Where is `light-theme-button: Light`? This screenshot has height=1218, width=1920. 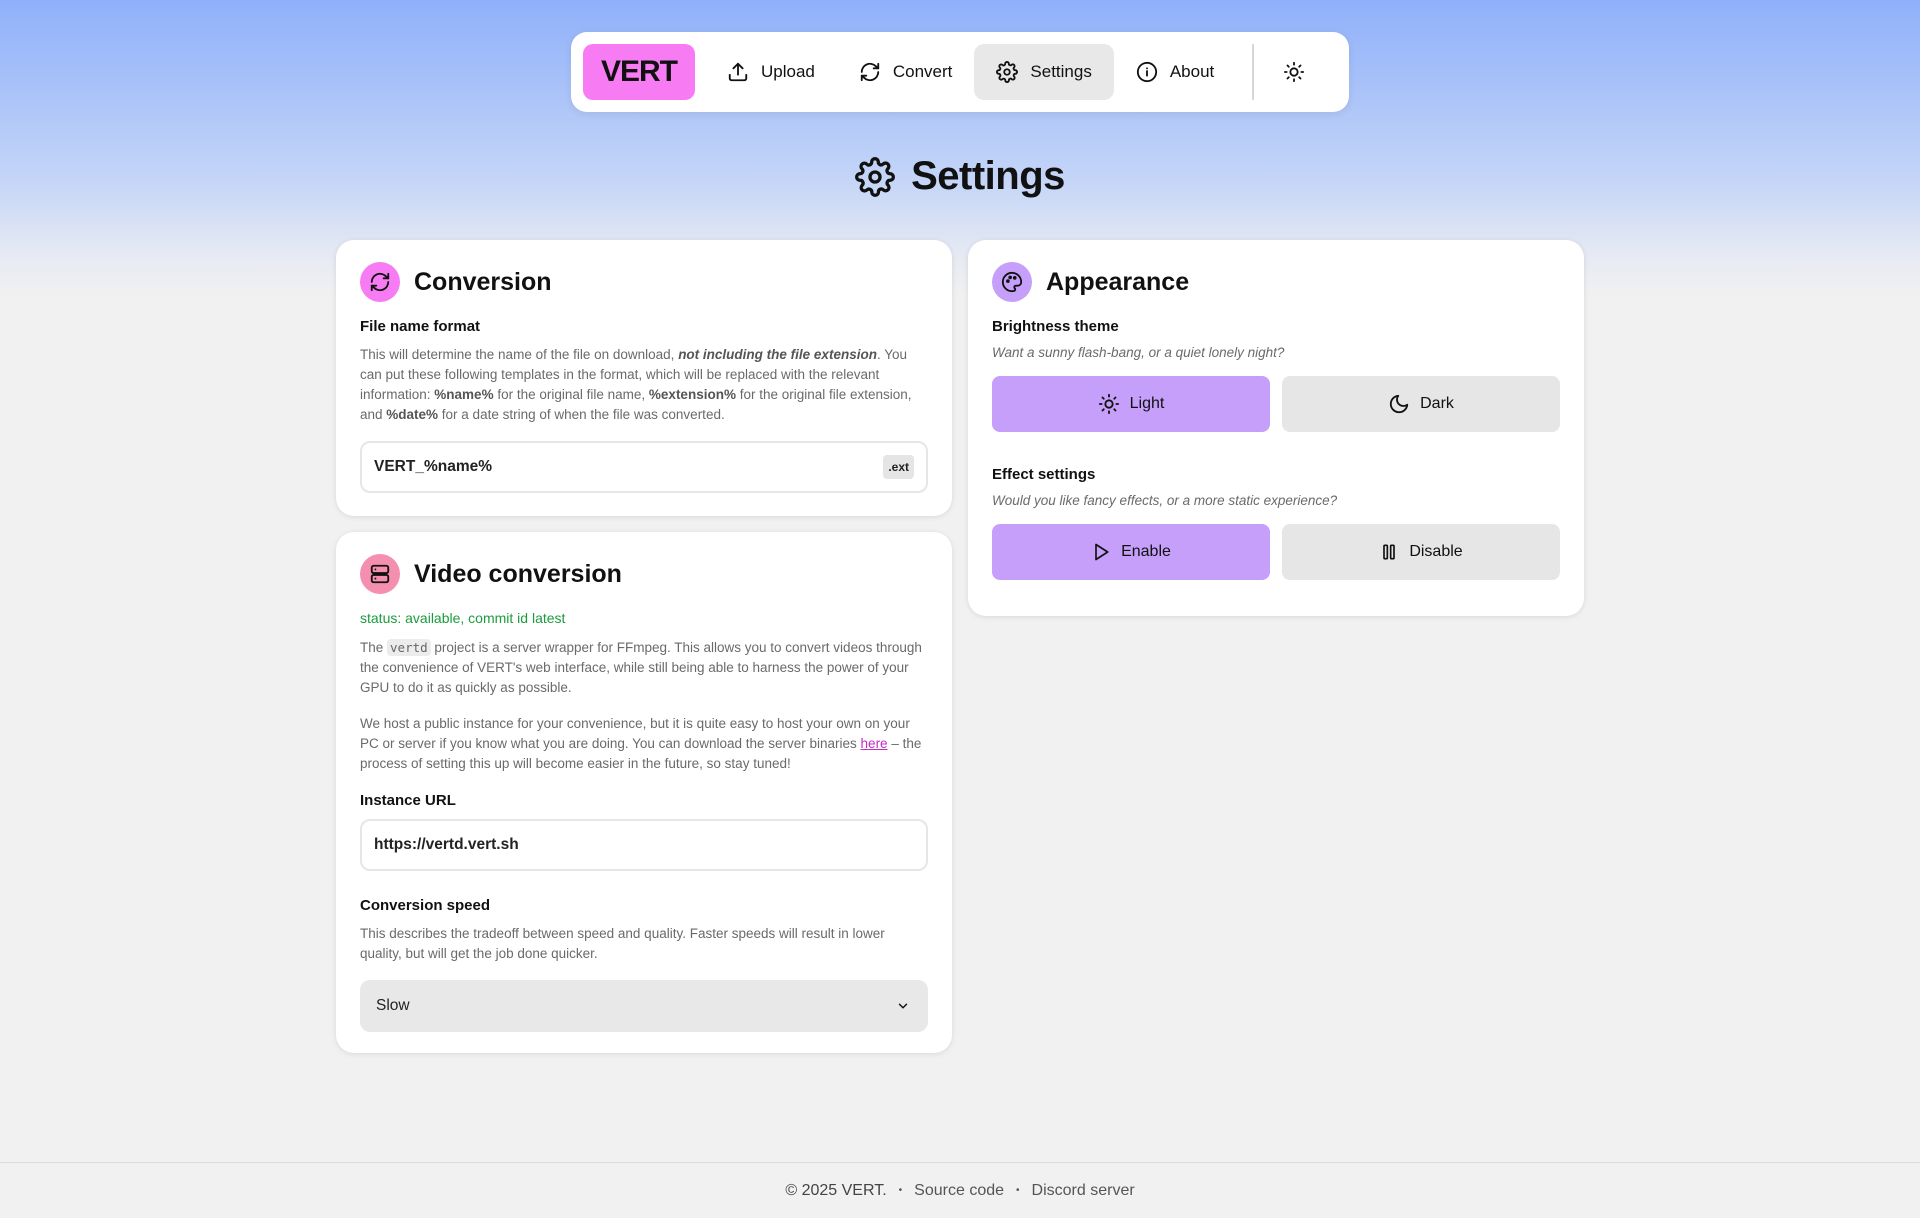 light-theme-button: Light is located at coordinates (1131, 404).